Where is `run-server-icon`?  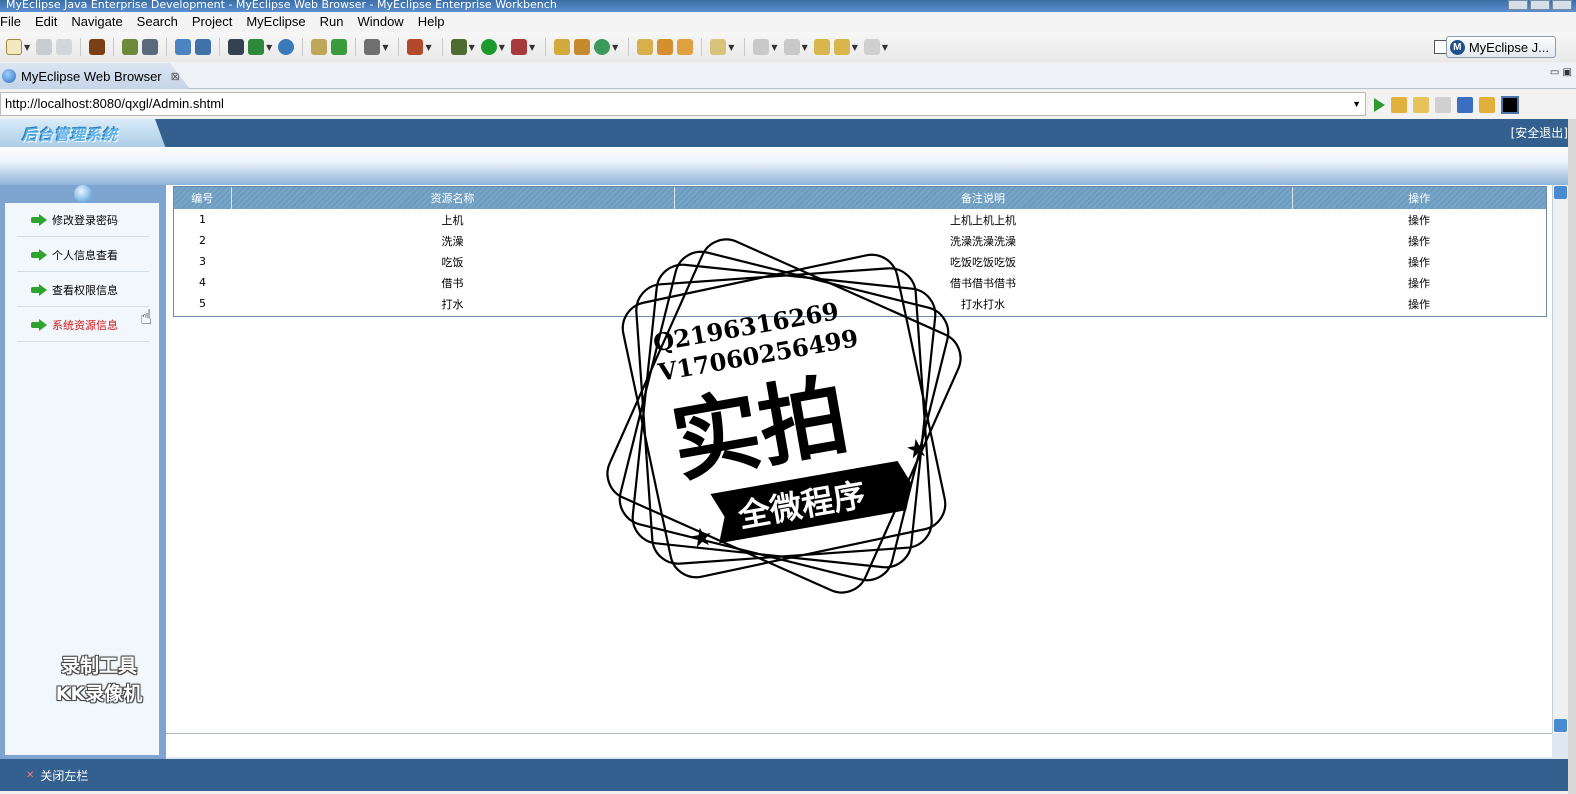 run-server-icon is located at coordinates (256, 47).